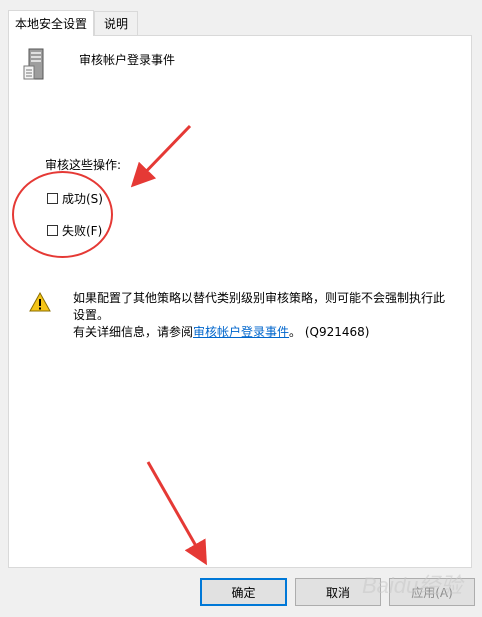 The height and width of the screenshot is (617, 482). I want to click on tab-explain: 说明, so click(116, 23).